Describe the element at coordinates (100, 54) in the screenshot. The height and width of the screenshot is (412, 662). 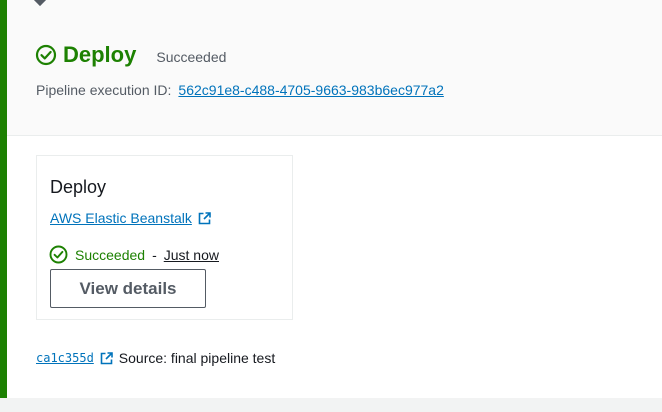
I see `stage-title: Deploy` at that location.